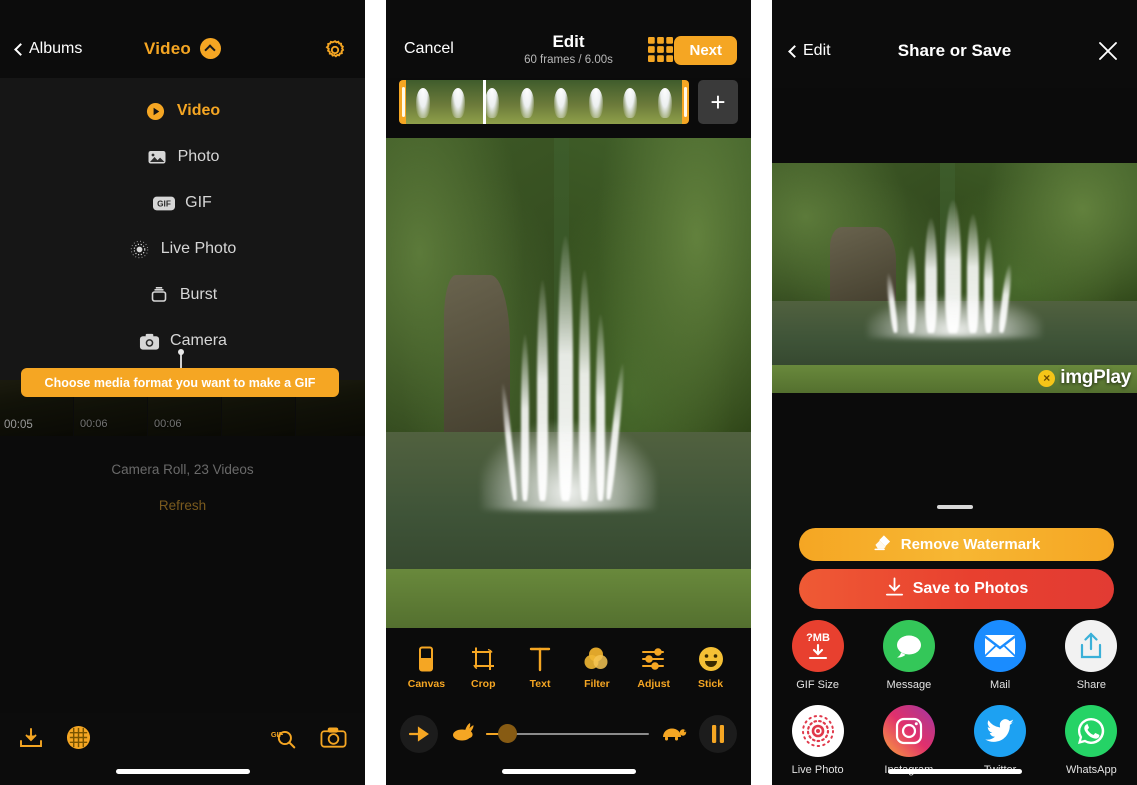 The image size is (1137, 785). I want to click on sheet-grabber, so click(954, 507).